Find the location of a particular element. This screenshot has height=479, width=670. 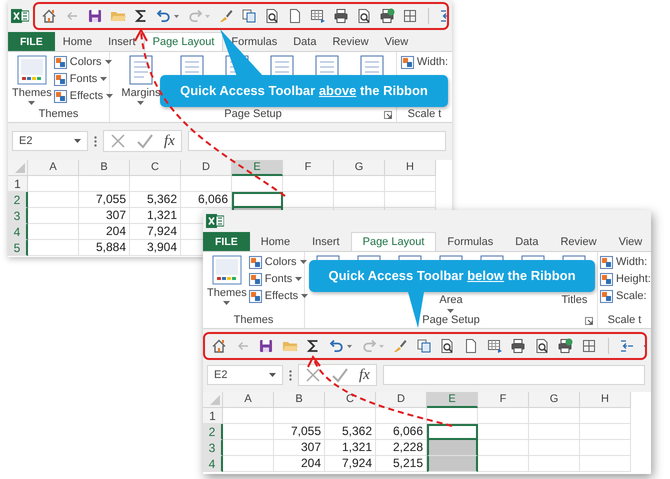

ribbon-button: Margins is located at coordinates (141, 80).